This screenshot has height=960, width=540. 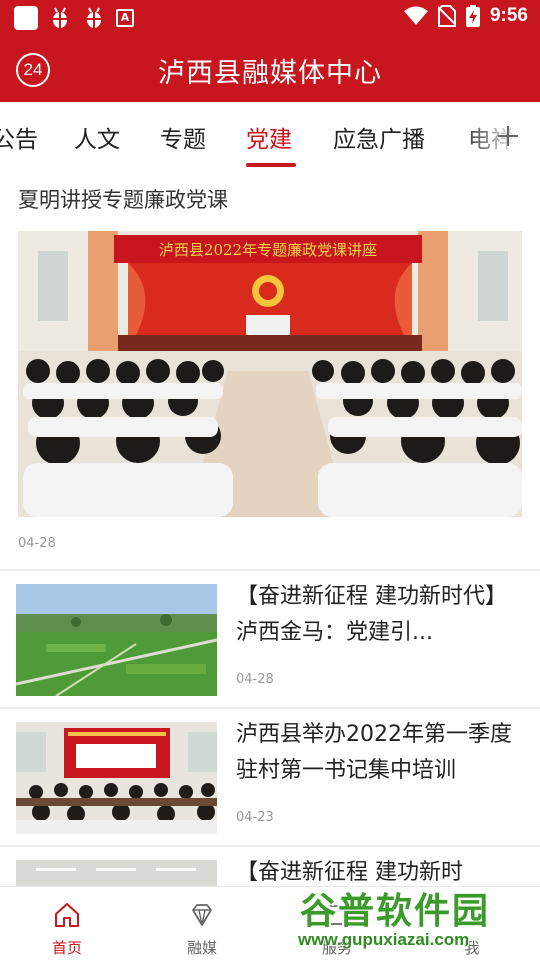 I want to click on featured-title: 夏明讲授专题廉政党课, so click(x=123, y=199).